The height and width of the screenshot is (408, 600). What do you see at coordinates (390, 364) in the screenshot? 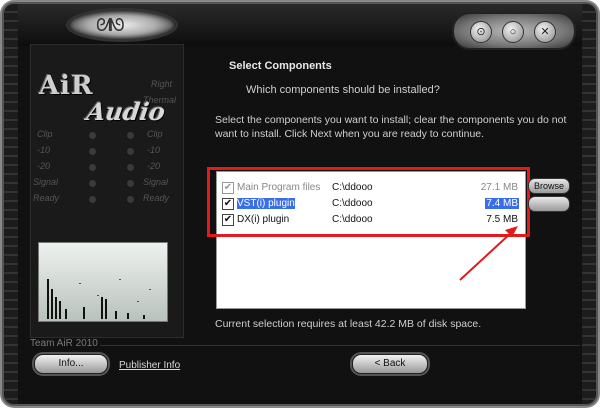
I see `back-button: < Back` at bounding box center [390, 364].